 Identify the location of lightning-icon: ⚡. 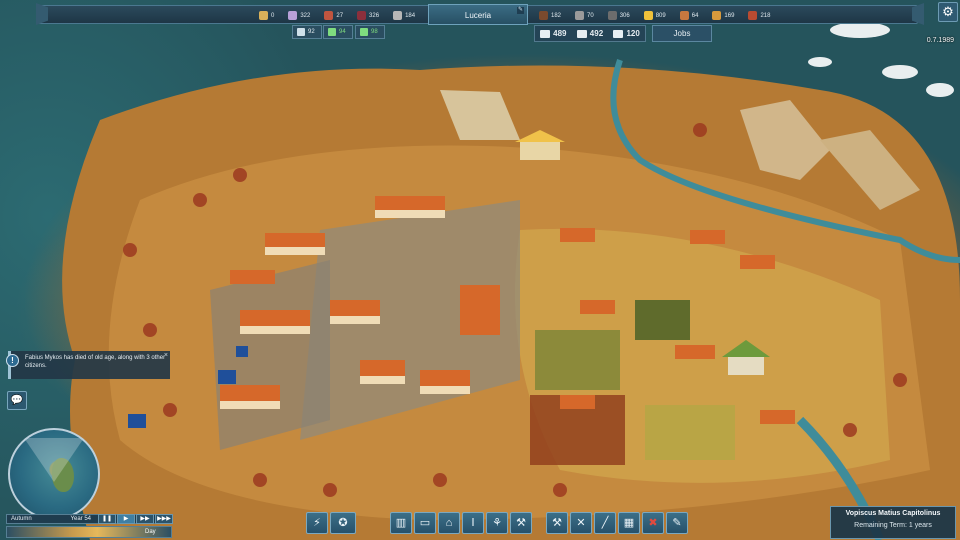
(317, 523).